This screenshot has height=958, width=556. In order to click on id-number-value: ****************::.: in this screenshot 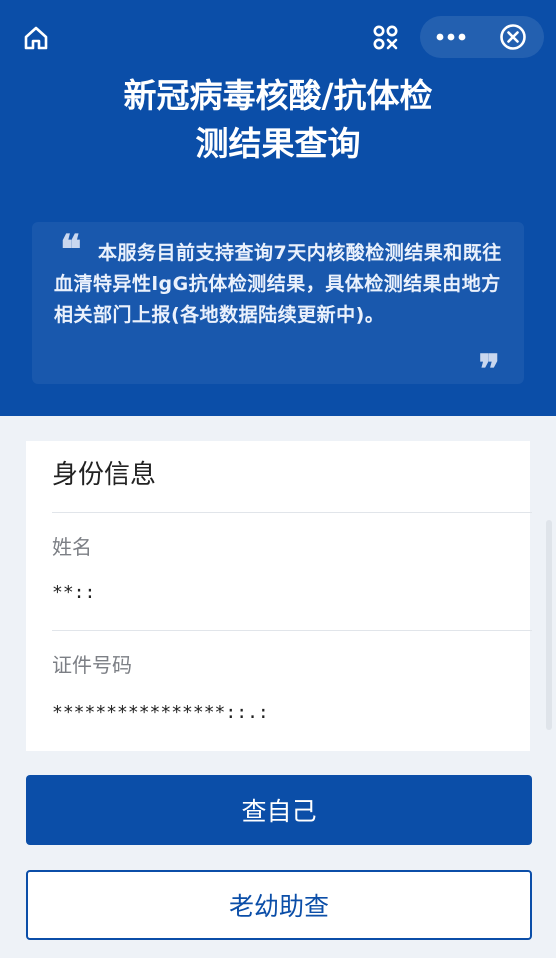, I will do `click(160, 712)`.